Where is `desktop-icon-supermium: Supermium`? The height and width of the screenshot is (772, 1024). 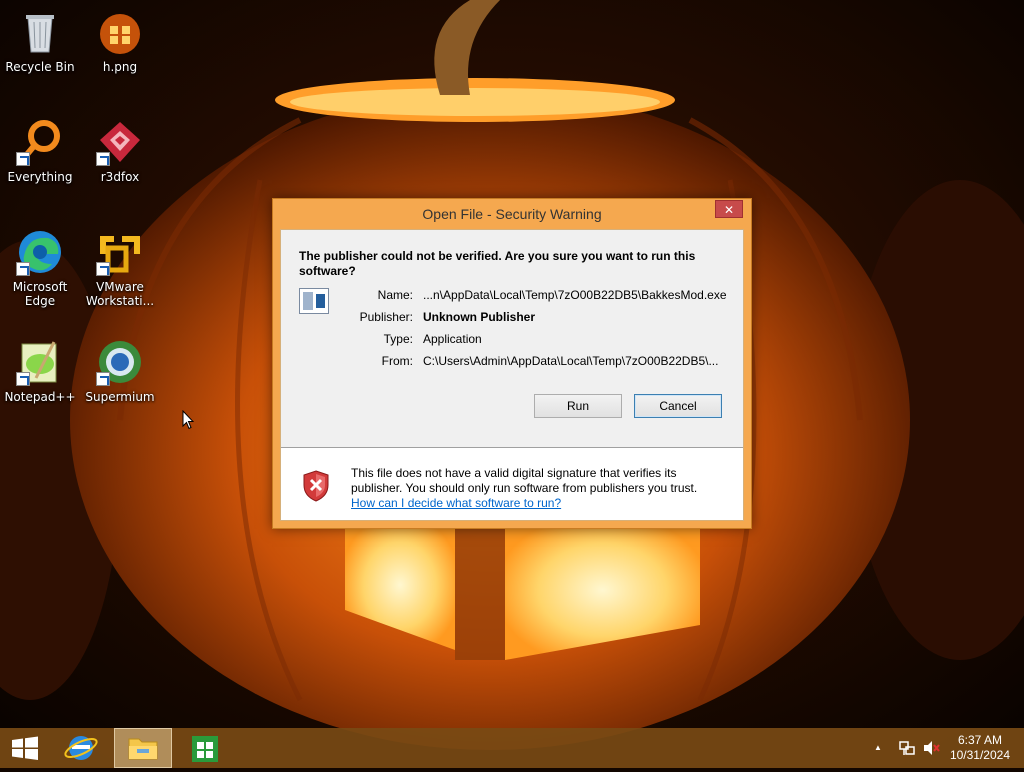
desktop-icon-supermium: Supermium is located at coordinates (120, 388).